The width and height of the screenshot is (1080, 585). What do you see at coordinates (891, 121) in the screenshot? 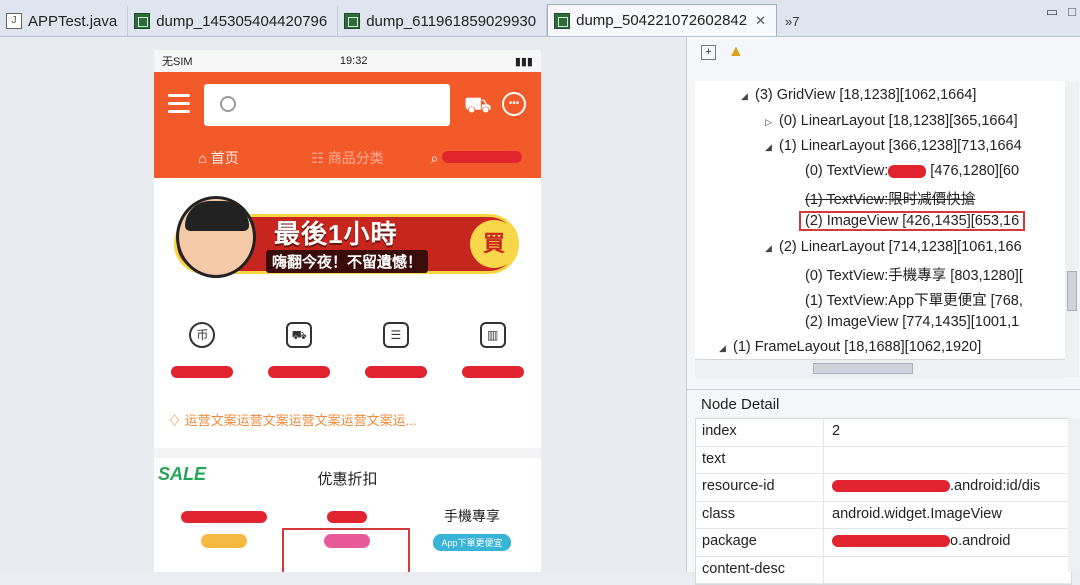
I see `tree-node: ▷ (0) LinearLayout [18,1238][365,1664]` at bounding box center [891, 121].